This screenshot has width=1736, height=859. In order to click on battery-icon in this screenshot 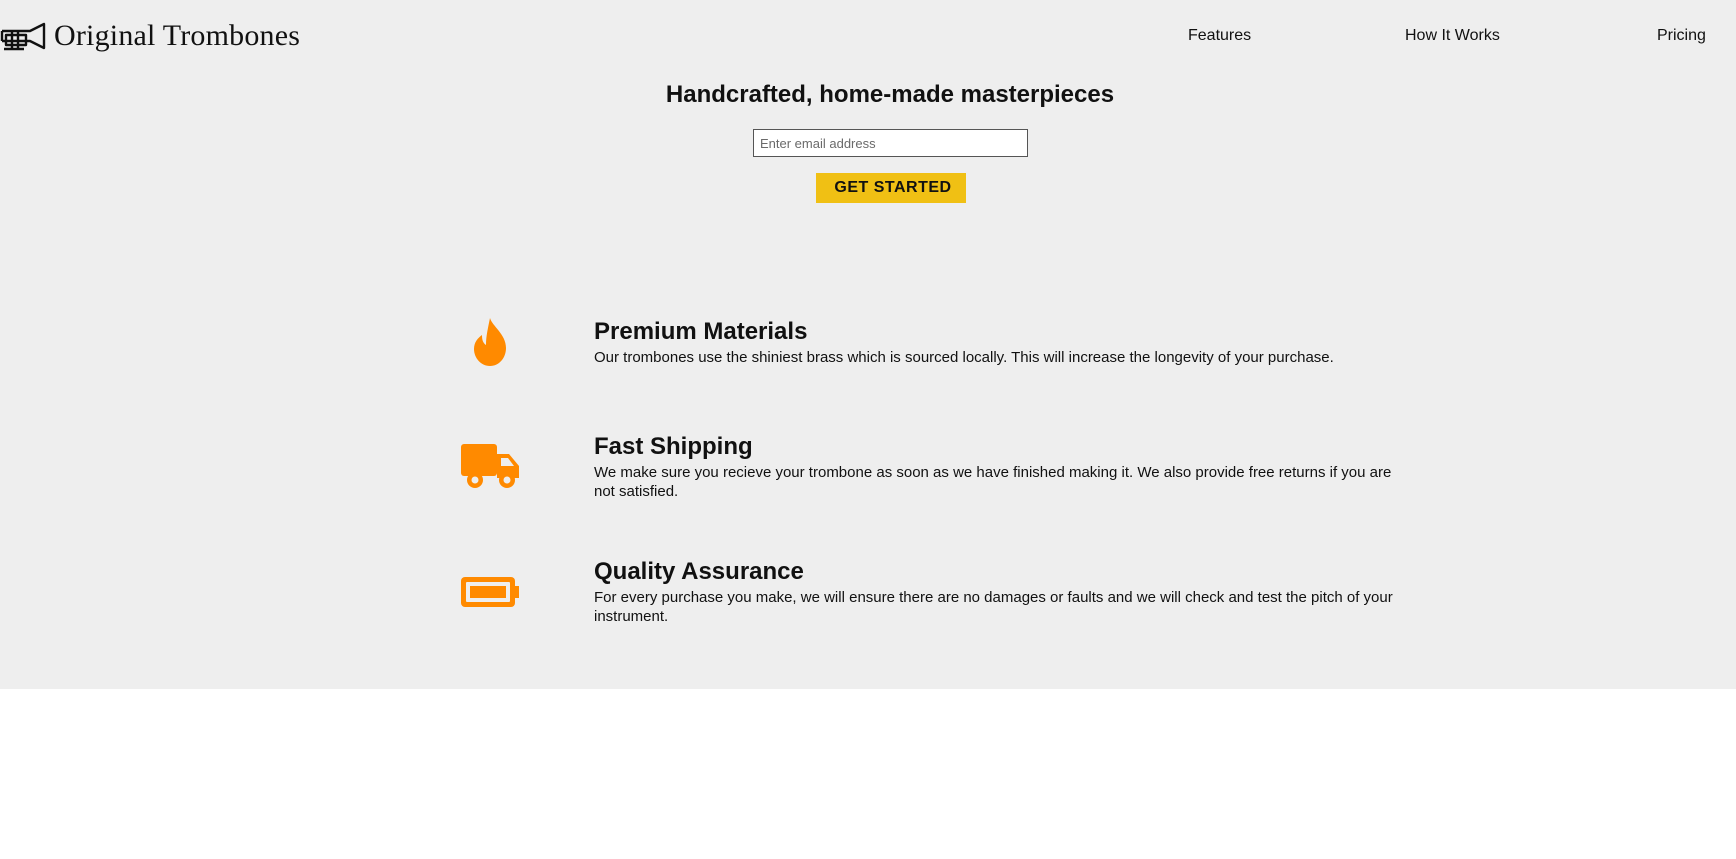, I will do `click(490, 592)`.